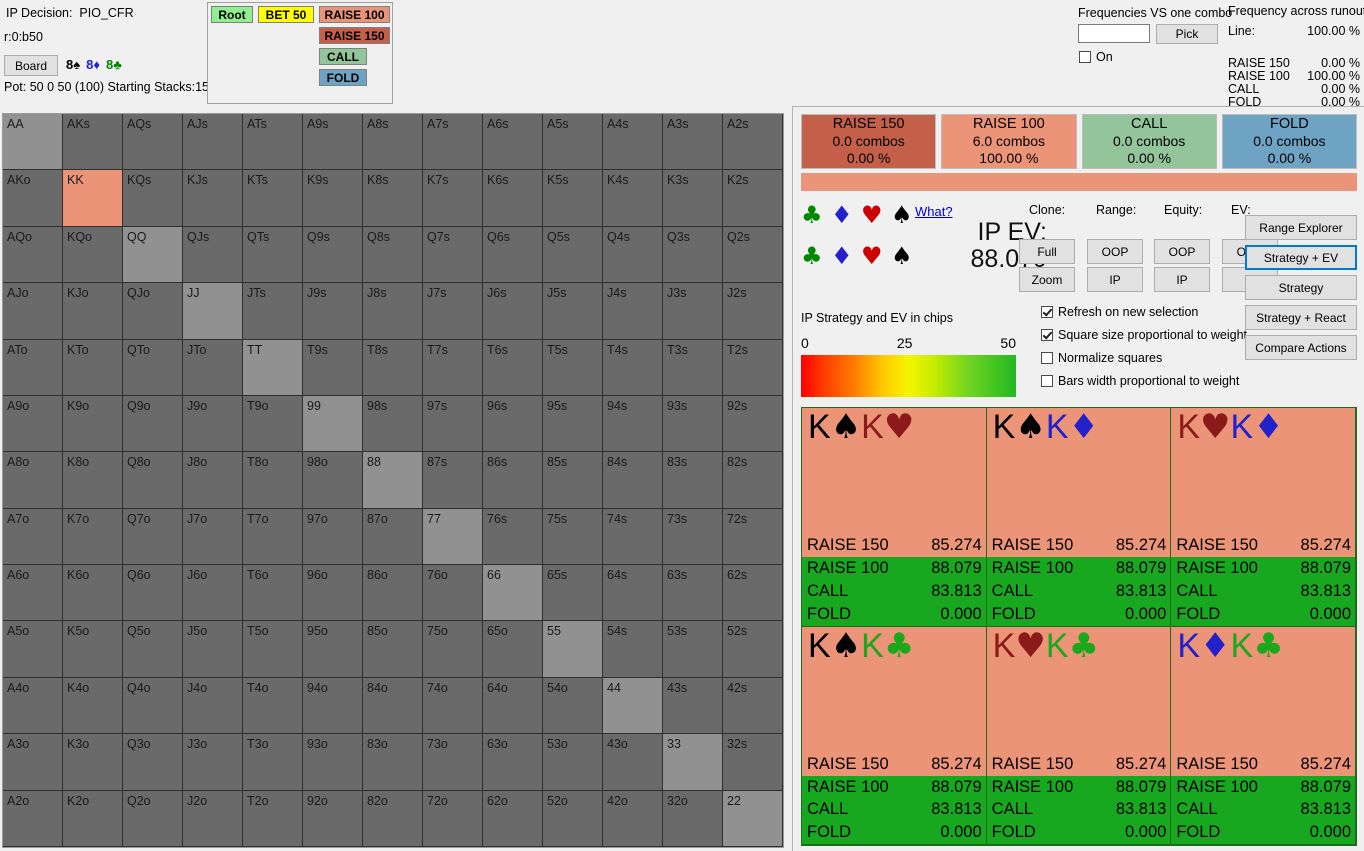  I want to click on what-help-link: What?, so click(934, 211).